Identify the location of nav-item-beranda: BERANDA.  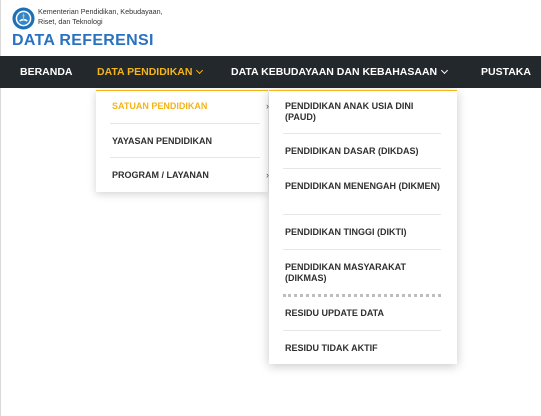
(46, 72).